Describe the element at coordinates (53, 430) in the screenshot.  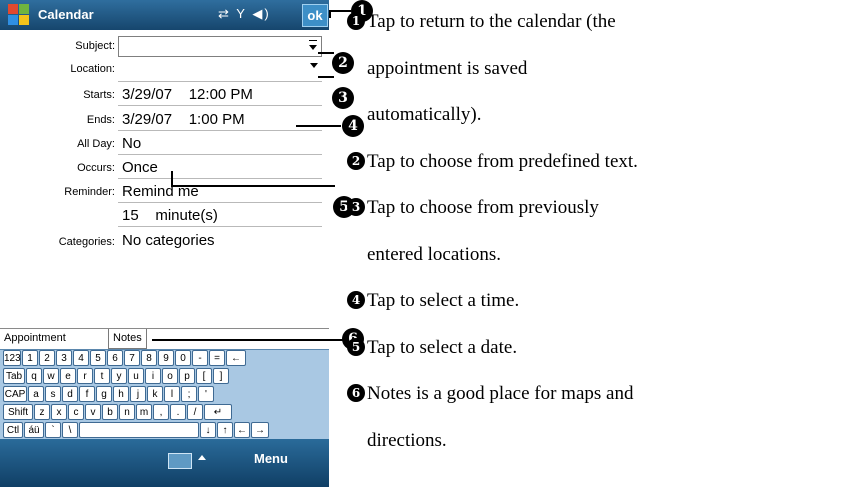
I see `key-`: `` at that location.